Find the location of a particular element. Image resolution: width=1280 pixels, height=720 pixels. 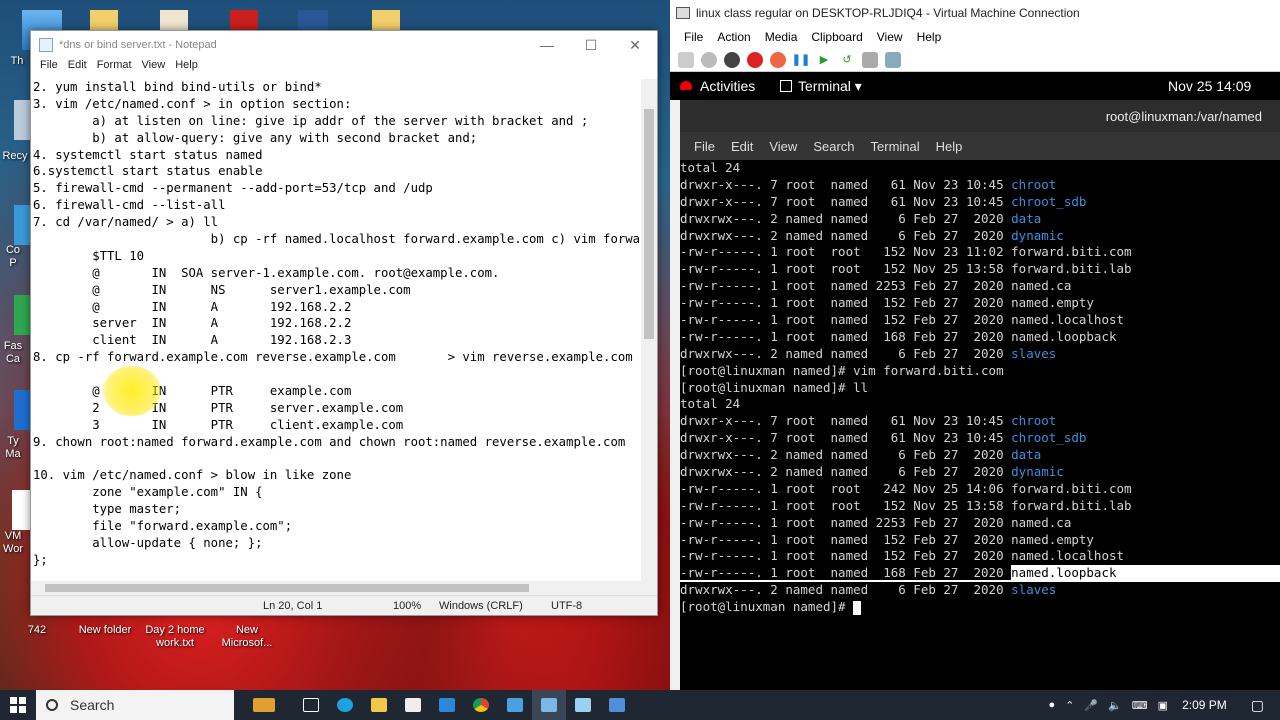

minimize-button: — is located at coordinates (547, 45).